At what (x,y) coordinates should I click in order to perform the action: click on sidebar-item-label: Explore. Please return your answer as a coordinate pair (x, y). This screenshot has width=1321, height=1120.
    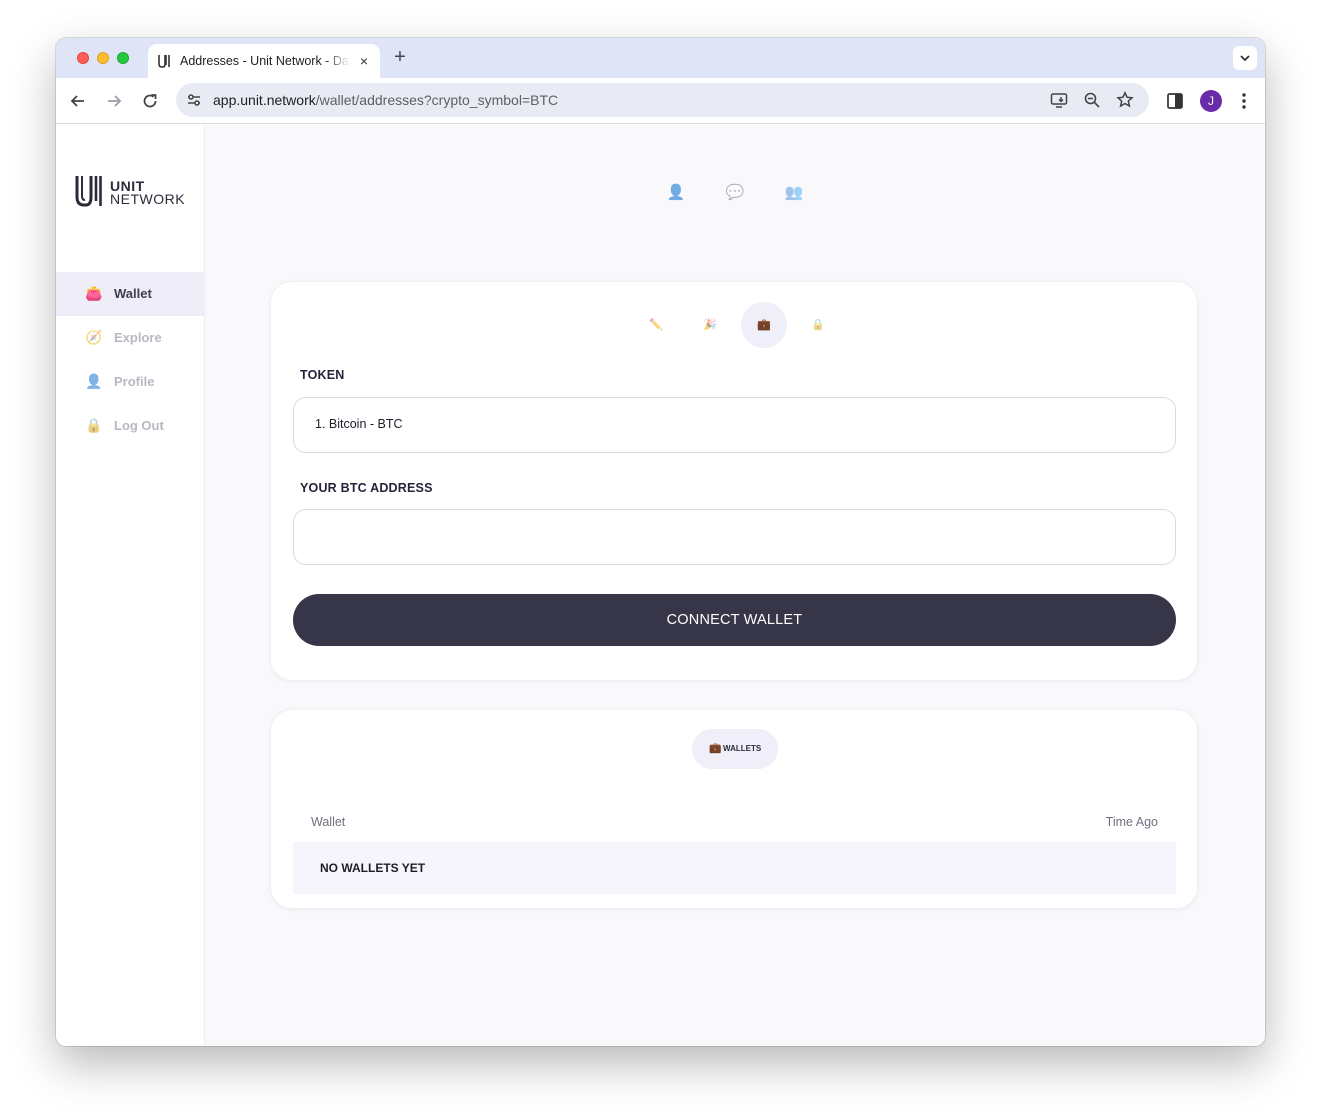
    Looking at the image, I should click on (138, 337).